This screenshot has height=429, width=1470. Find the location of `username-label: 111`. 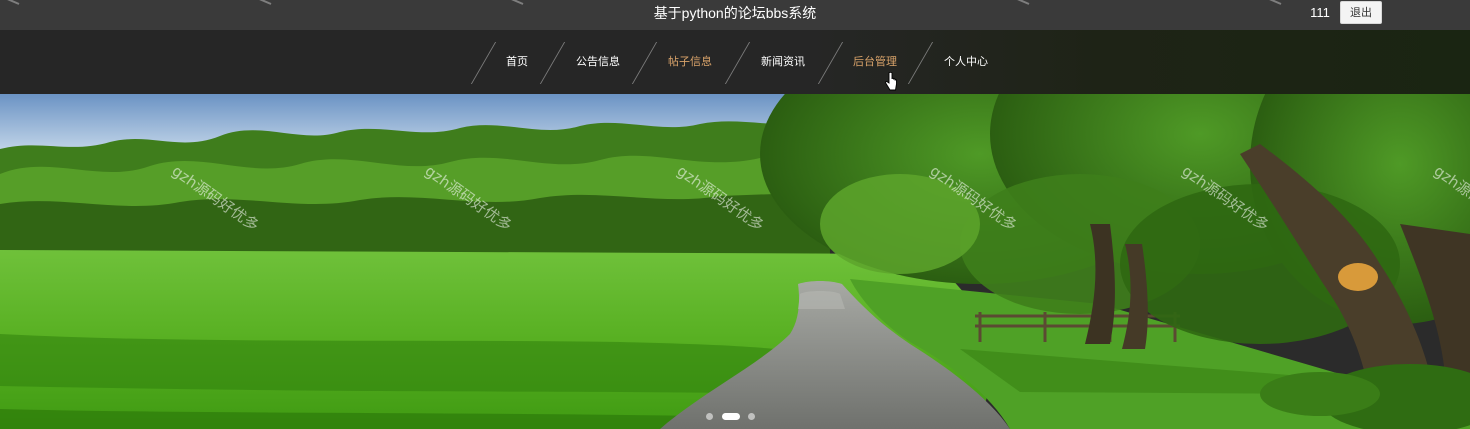

username-label: 111 is located at coordinates (1320, 12).